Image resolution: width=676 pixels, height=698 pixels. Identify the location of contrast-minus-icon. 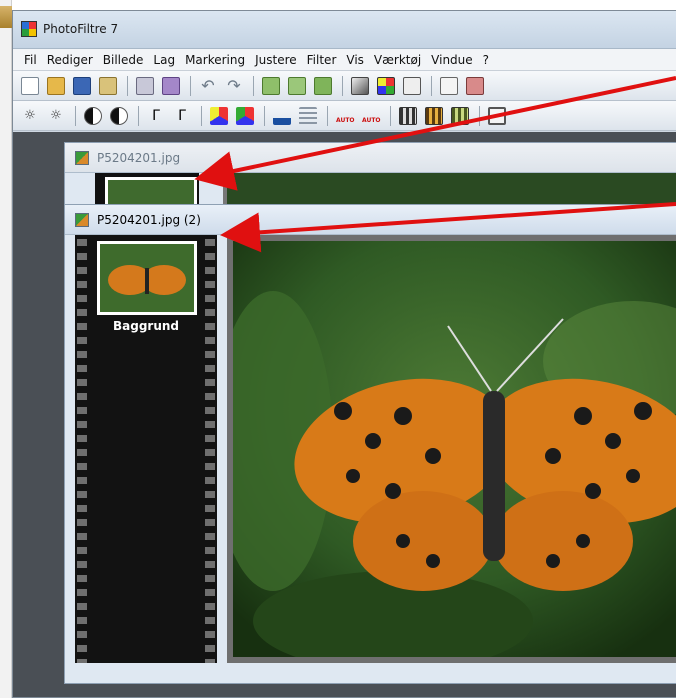
(93, 115).